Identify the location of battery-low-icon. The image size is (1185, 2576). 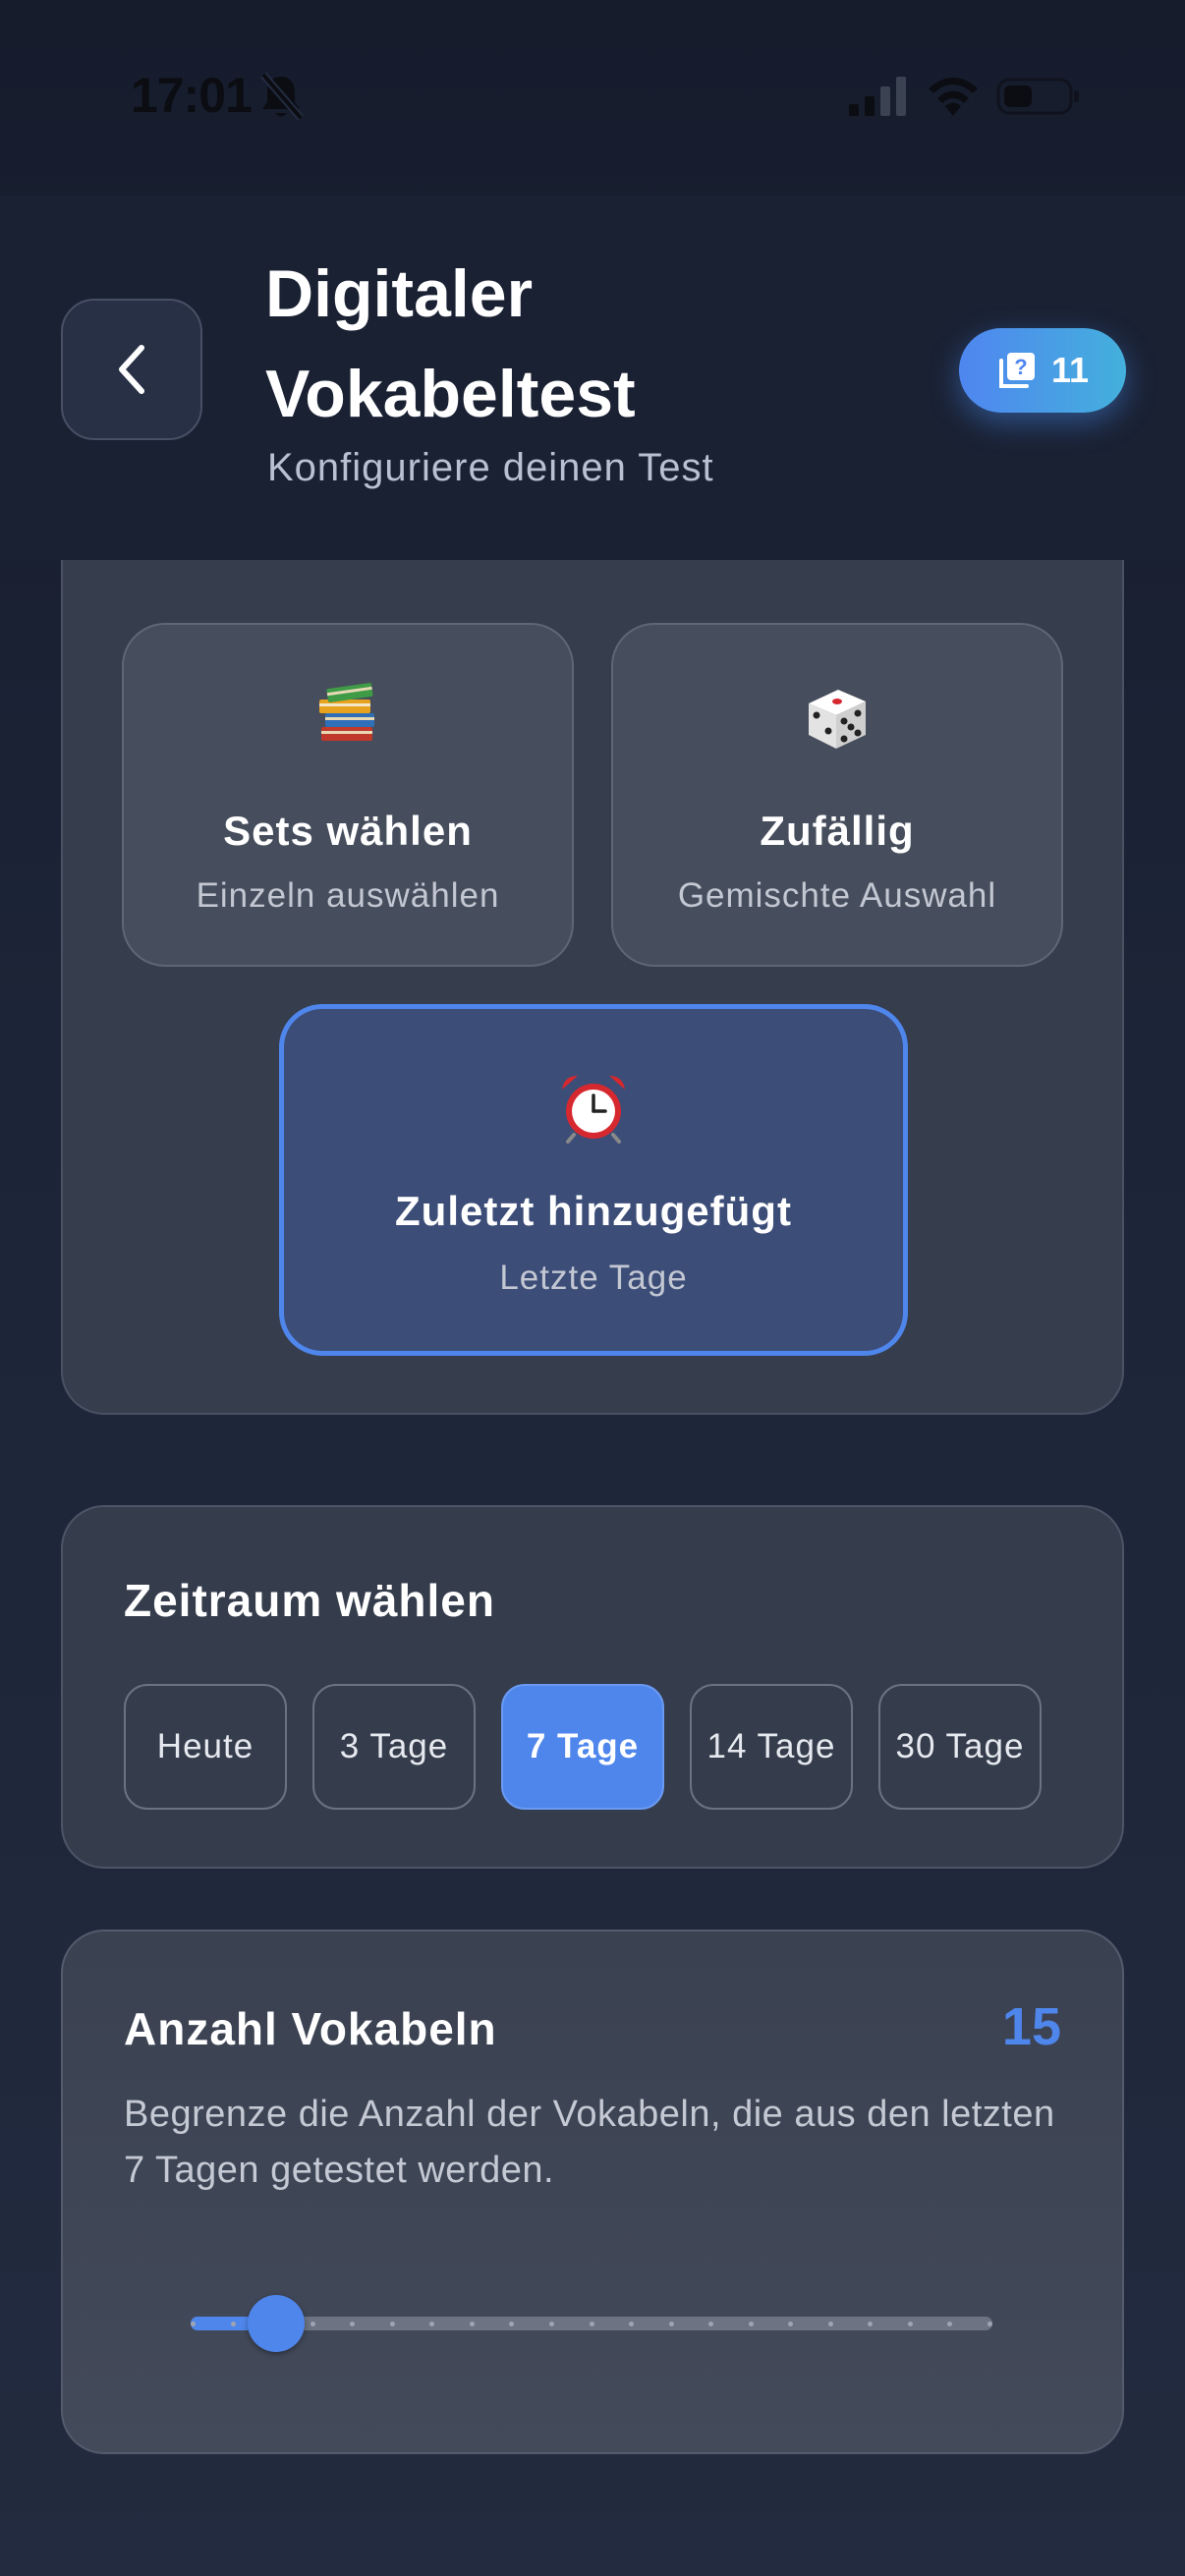
(1038, 96).